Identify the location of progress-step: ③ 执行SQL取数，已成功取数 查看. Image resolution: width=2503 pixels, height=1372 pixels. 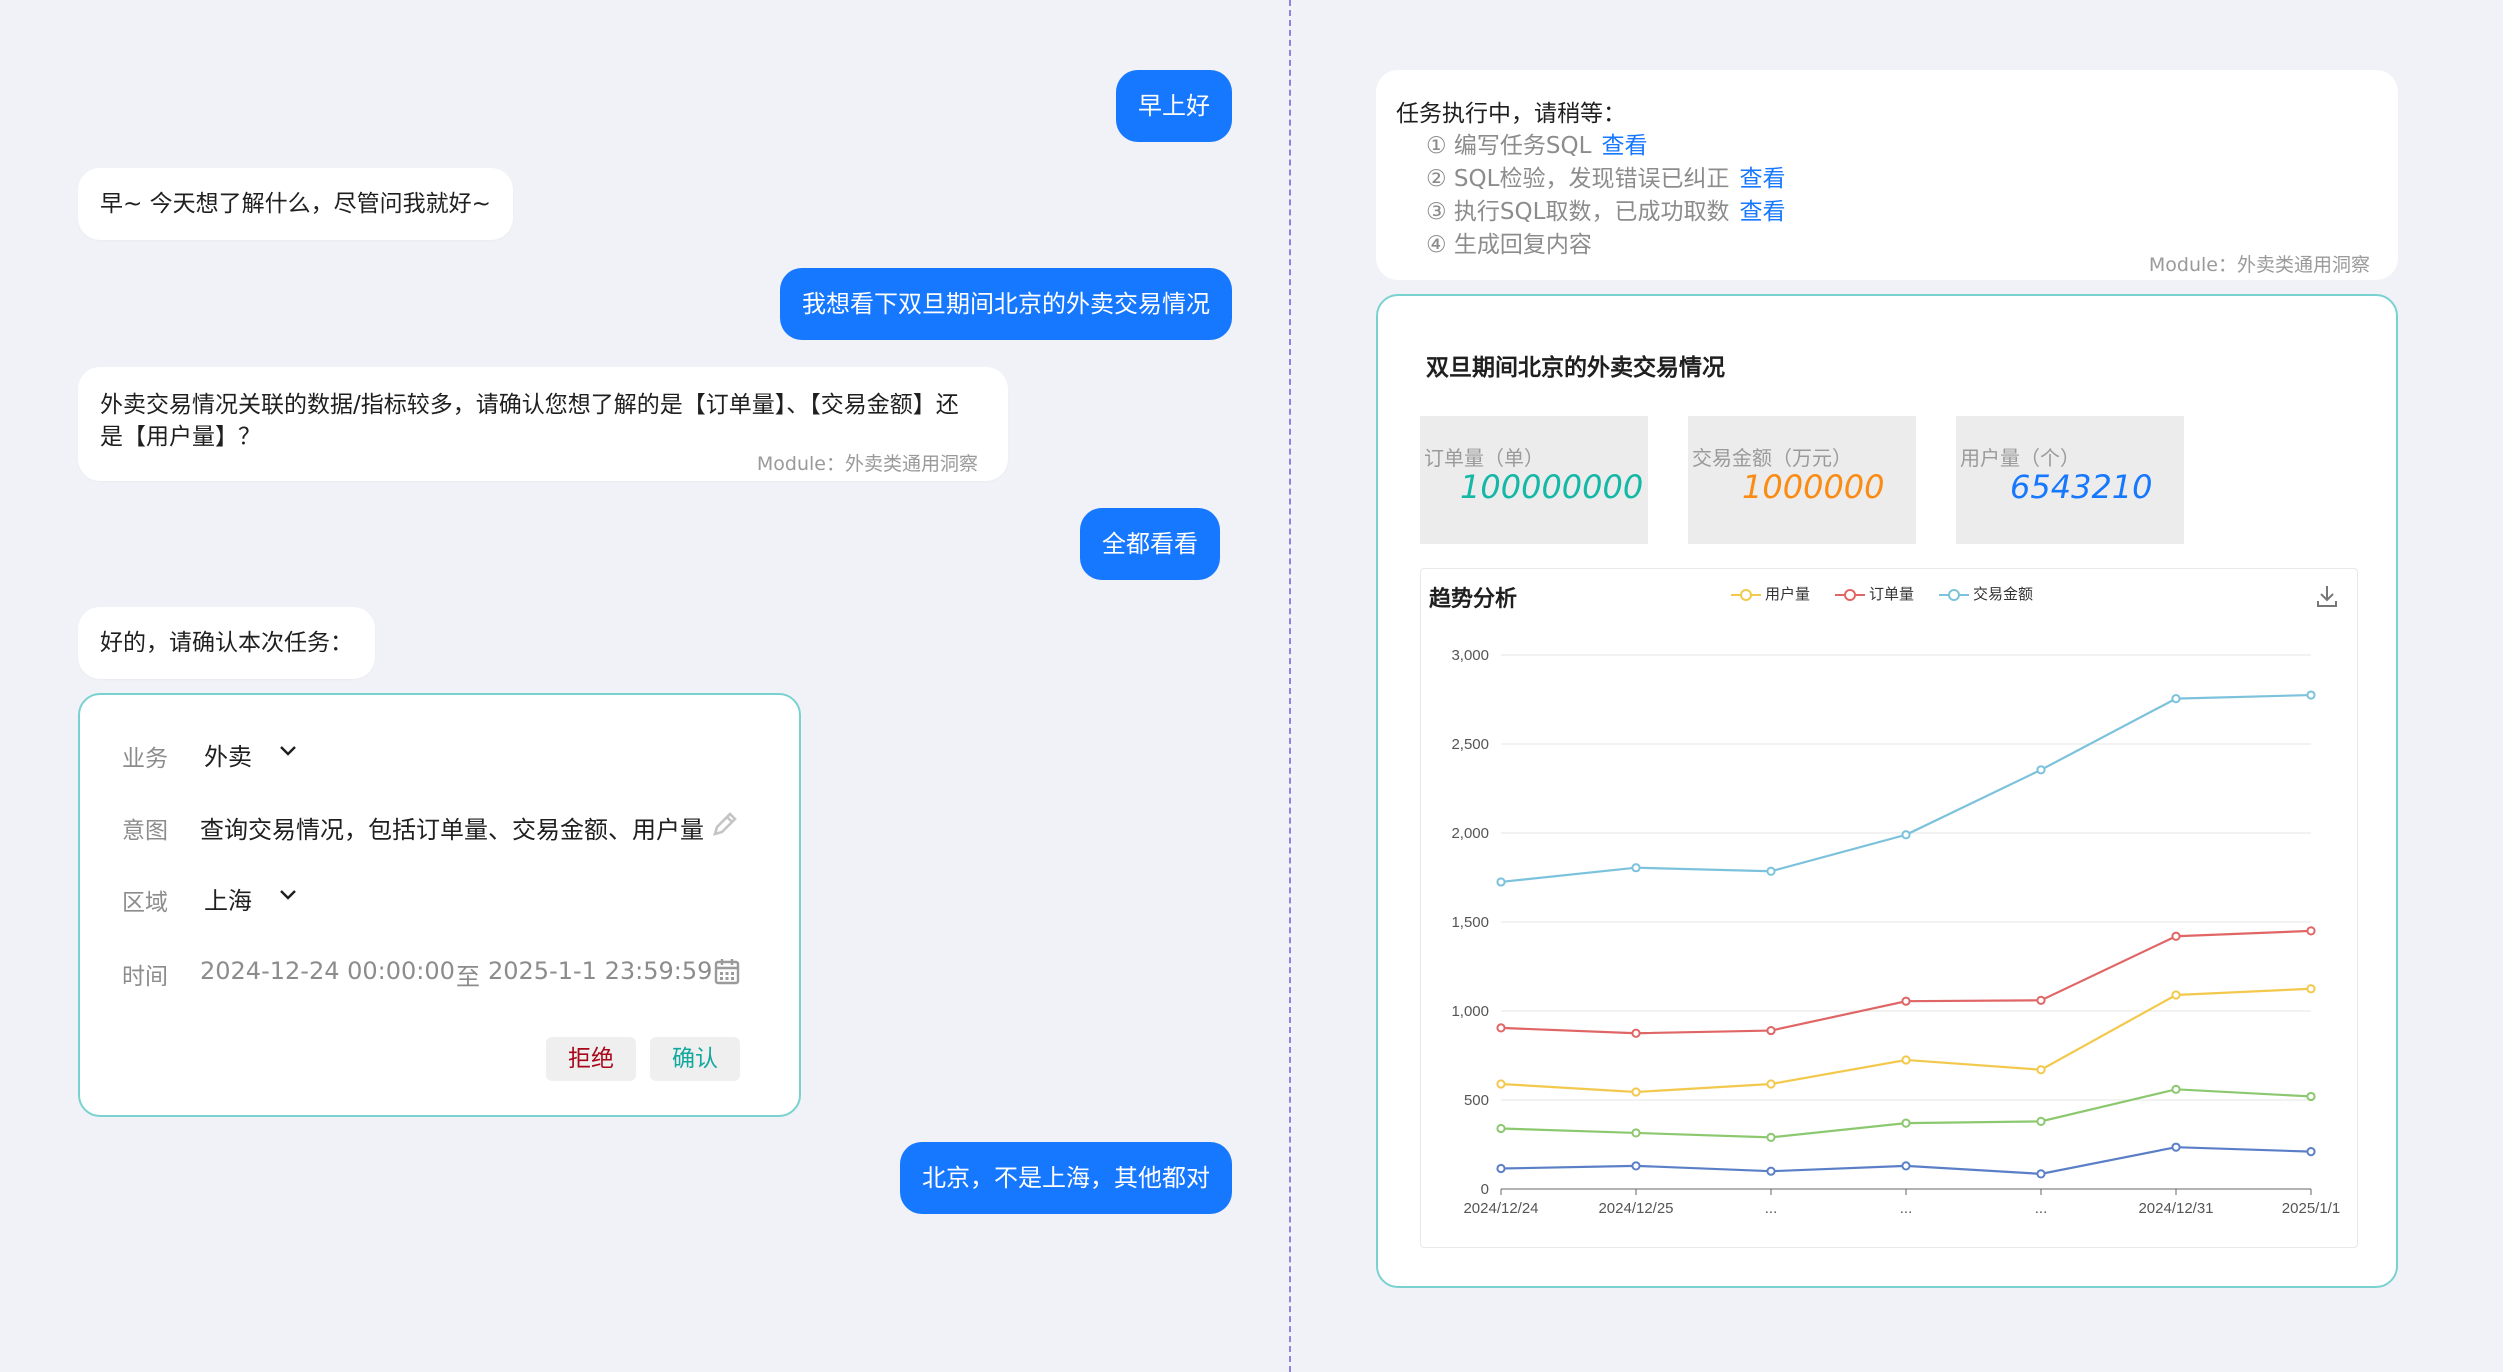
(1606, 212).